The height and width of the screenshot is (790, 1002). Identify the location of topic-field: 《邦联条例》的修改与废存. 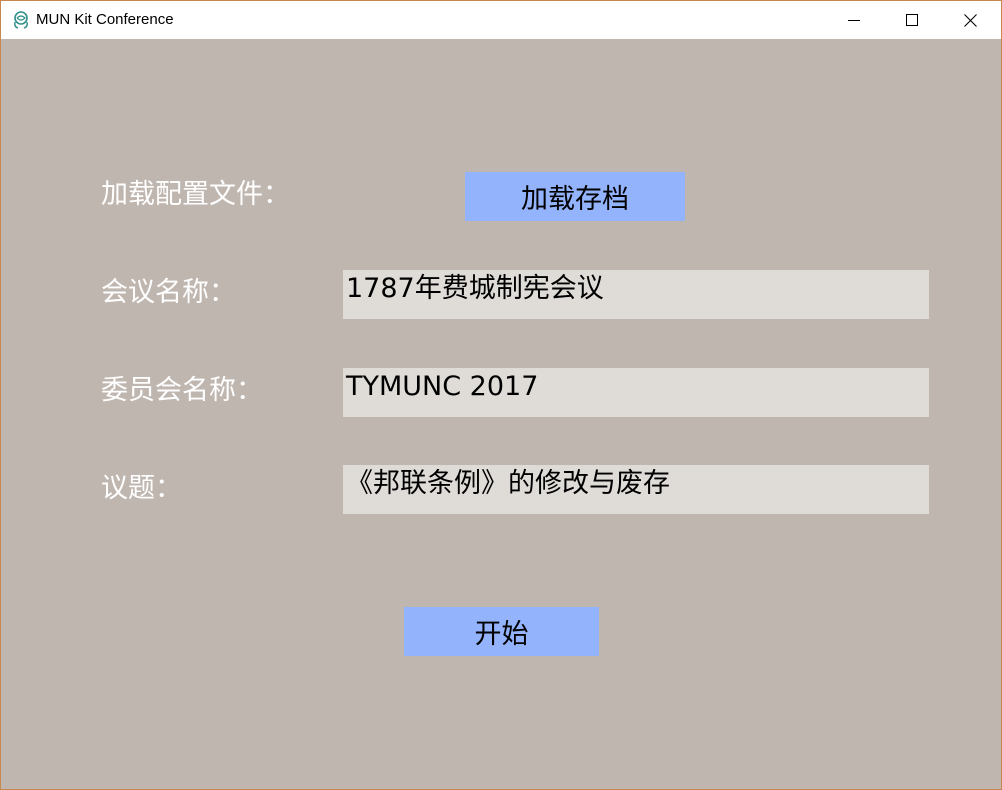
(636, 489).